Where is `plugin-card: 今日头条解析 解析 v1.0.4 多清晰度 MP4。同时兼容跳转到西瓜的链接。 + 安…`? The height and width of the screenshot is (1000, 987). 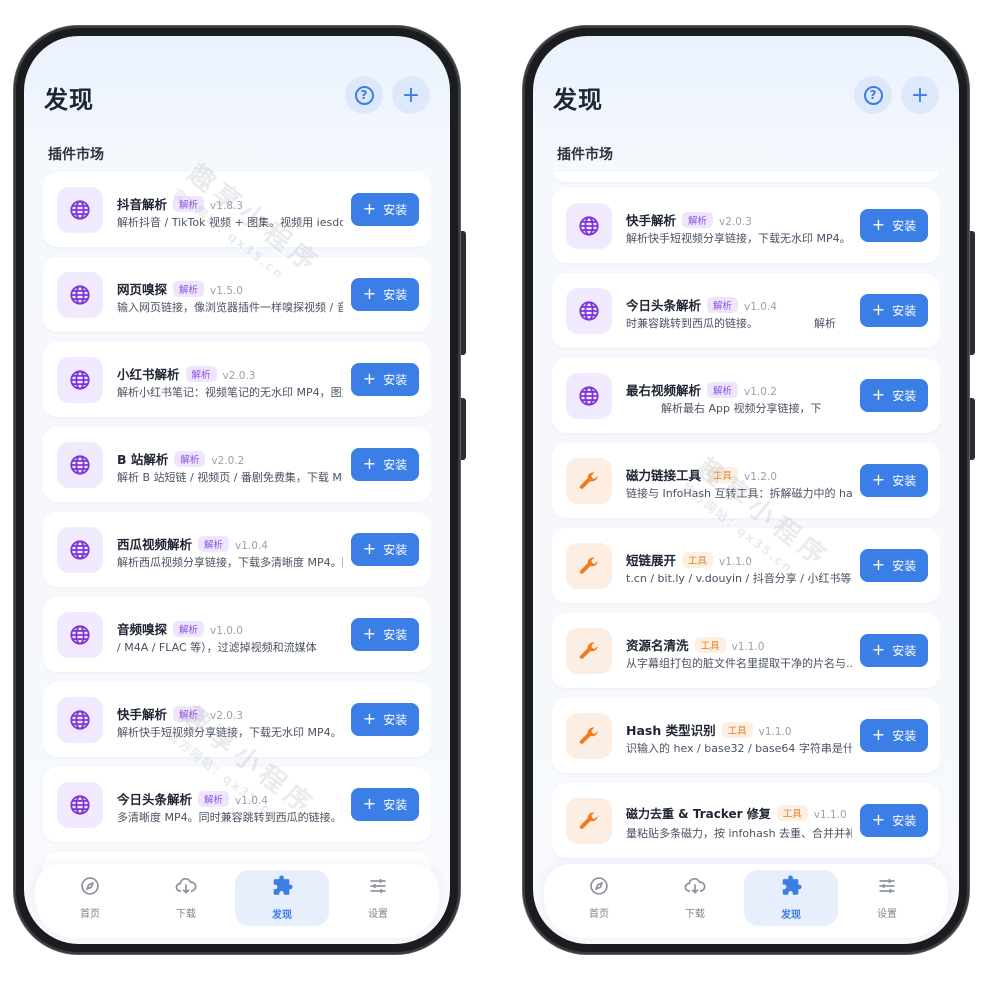 plugin-card: 今日头条解析 解析 v1.0.4 多清晰度 MP4。同时兼容跳转到西瓜的链接。 + 安… is located at coordinates (237, 804).